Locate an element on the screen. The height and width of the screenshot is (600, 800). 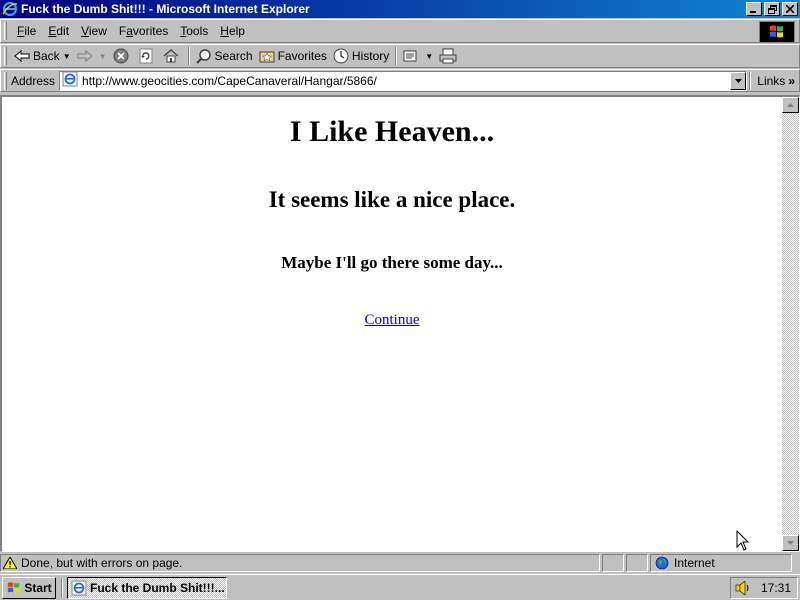
back-button: Back ▼ is located at coordinates (42, 56).